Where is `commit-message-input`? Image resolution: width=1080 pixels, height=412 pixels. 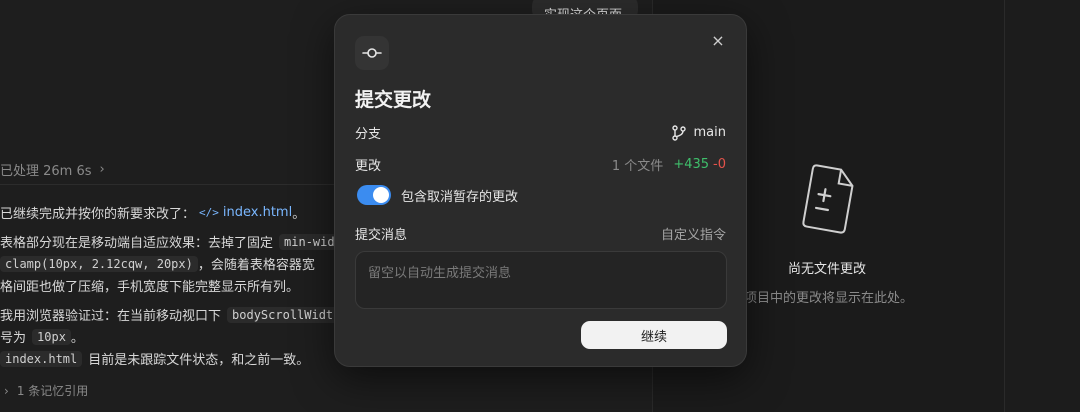 commit-message-input is located at coordinates (541, 280).